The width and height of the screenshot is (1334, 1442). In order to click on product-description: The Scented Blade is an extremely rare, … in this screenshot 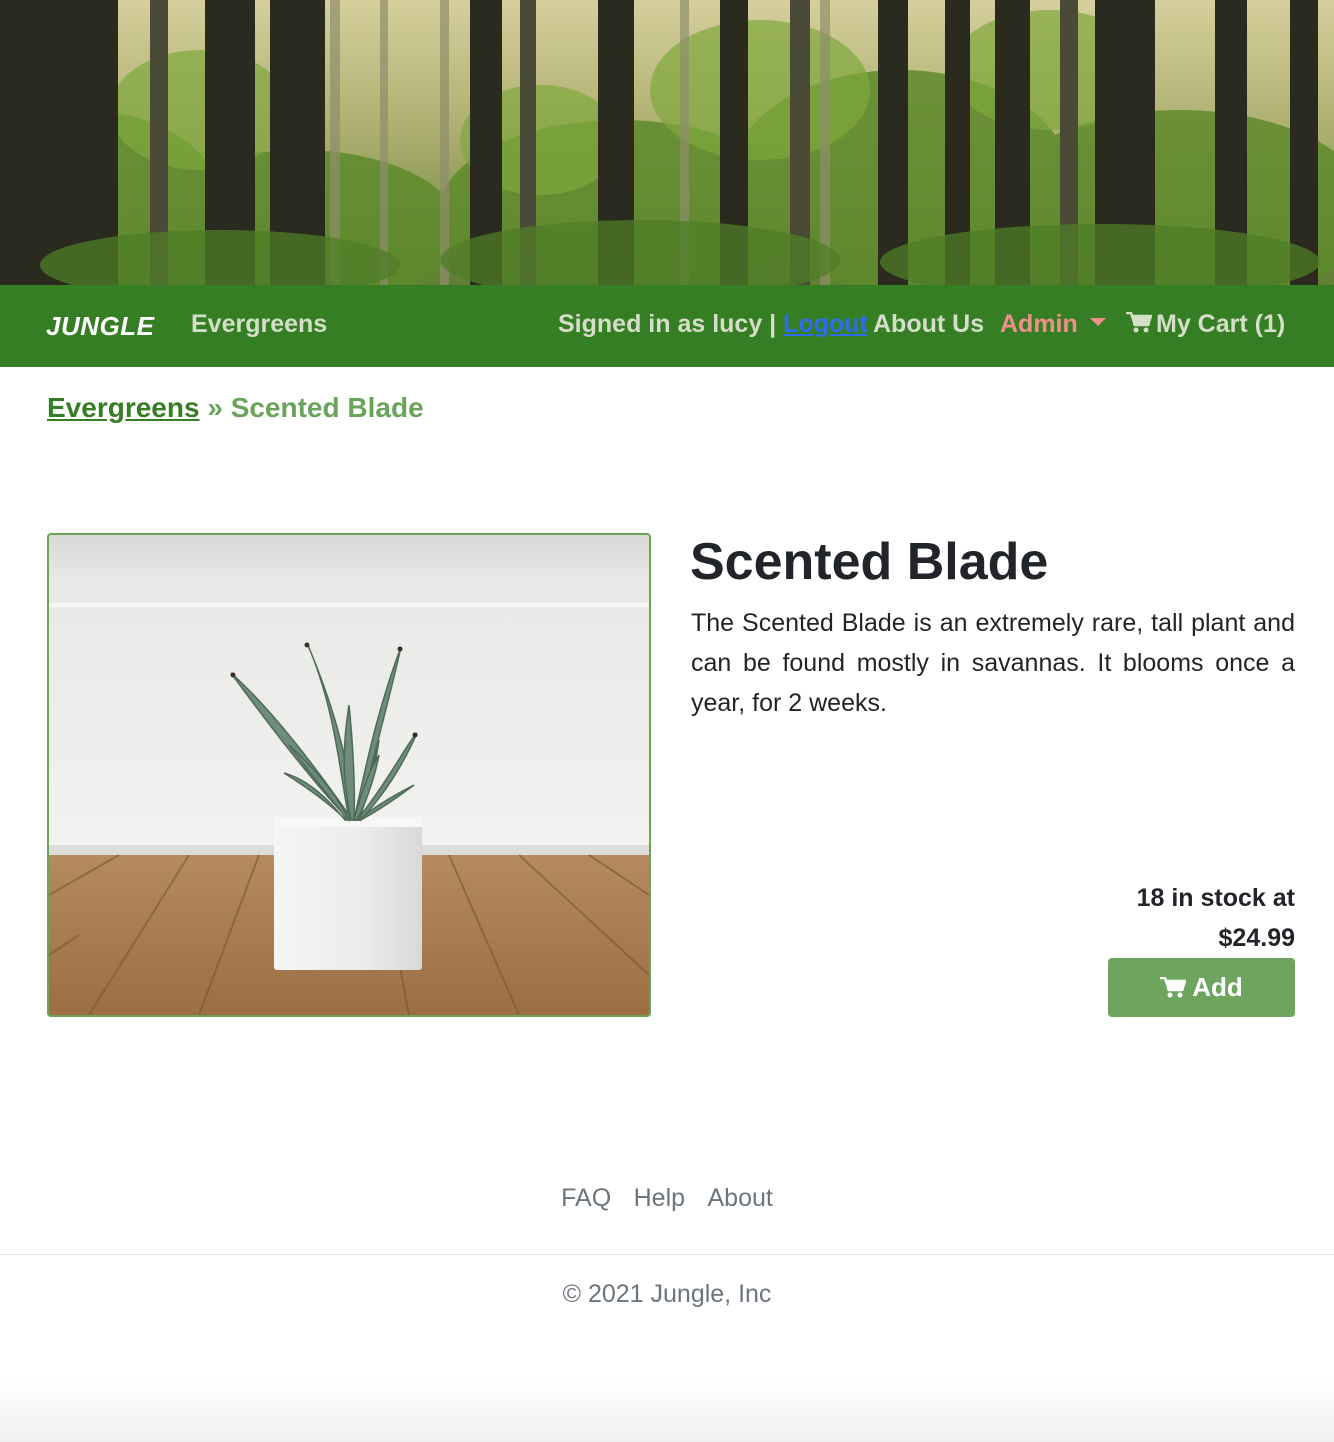, I will do `click(993, 663)`.